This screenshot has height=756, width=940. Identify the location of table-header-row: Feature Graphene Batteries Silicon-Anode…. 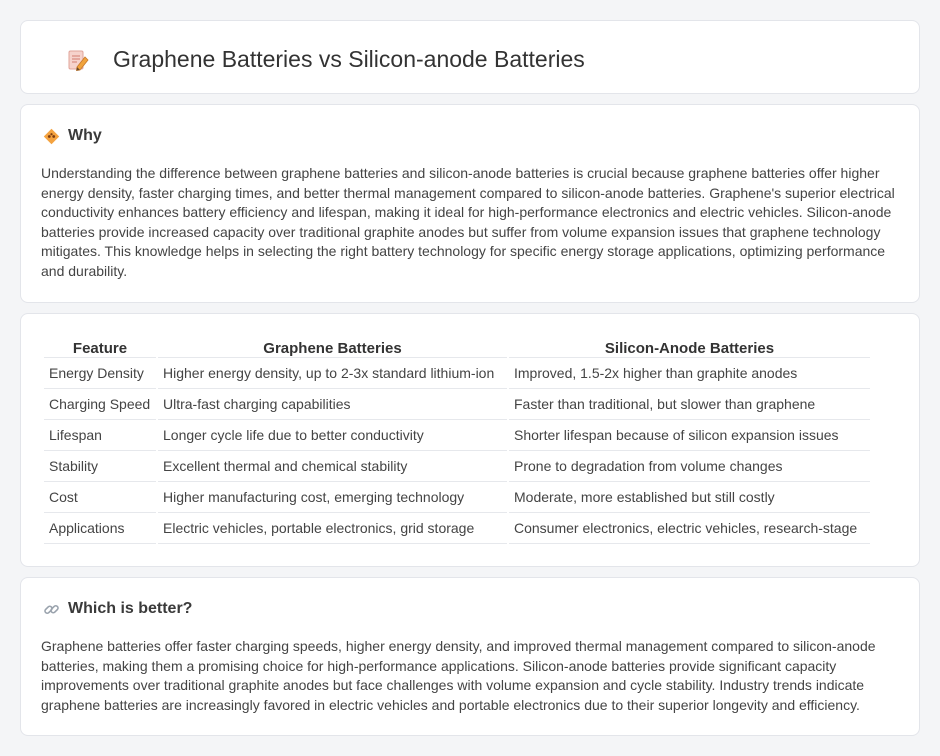
(457, 347).